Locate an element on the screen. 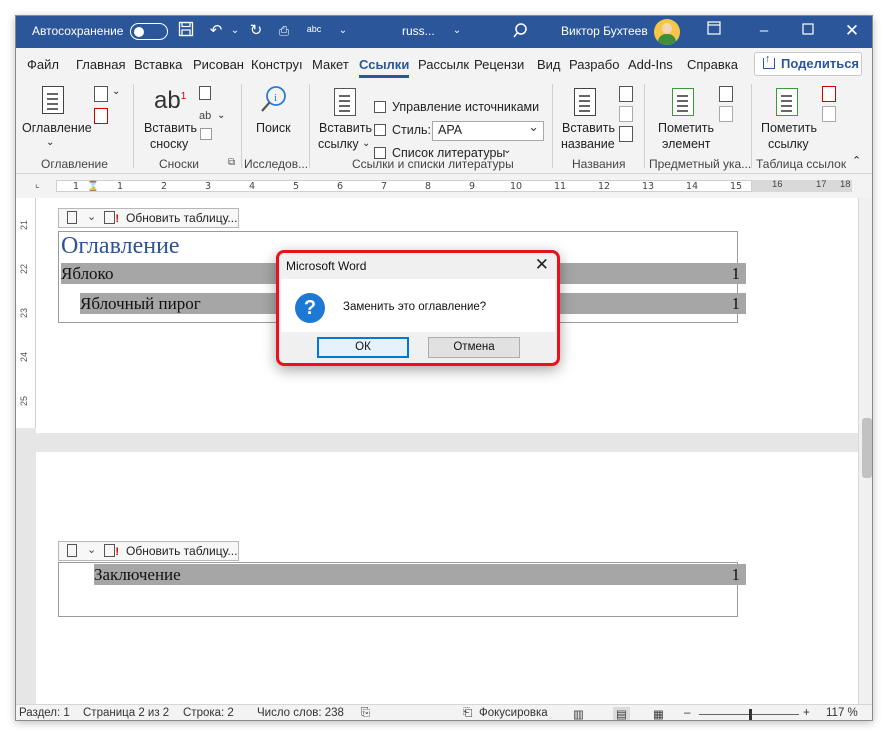 This screenshot has height=735, width=889. search-button: Поиск is located at coordinates (273, 128).